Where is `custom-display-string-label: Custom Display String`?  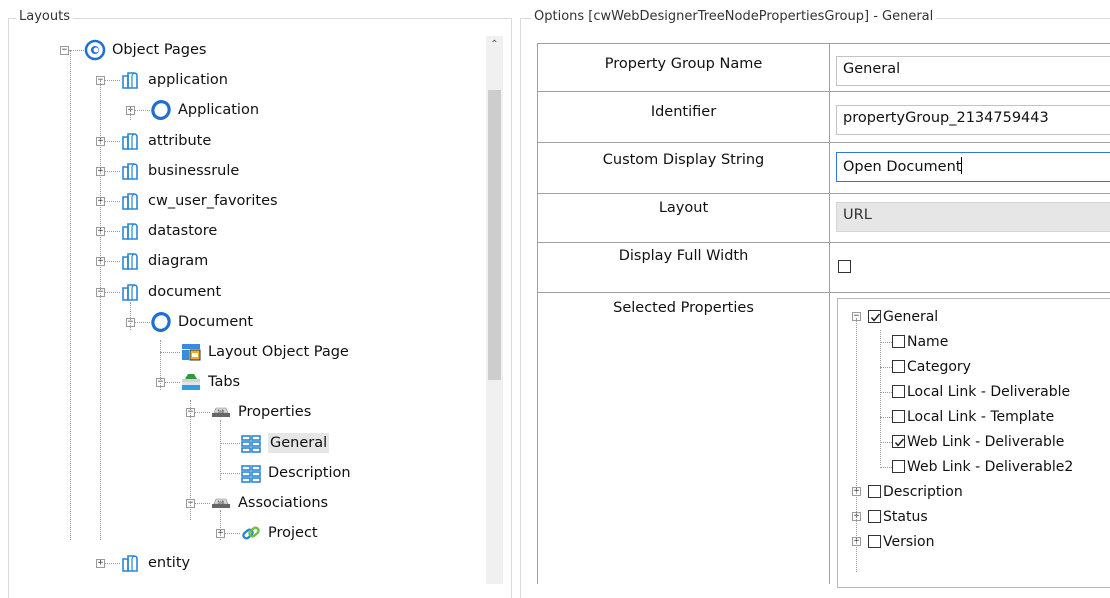
custom-display-string-label: Custom Display String is located at coordinates (683, 160).